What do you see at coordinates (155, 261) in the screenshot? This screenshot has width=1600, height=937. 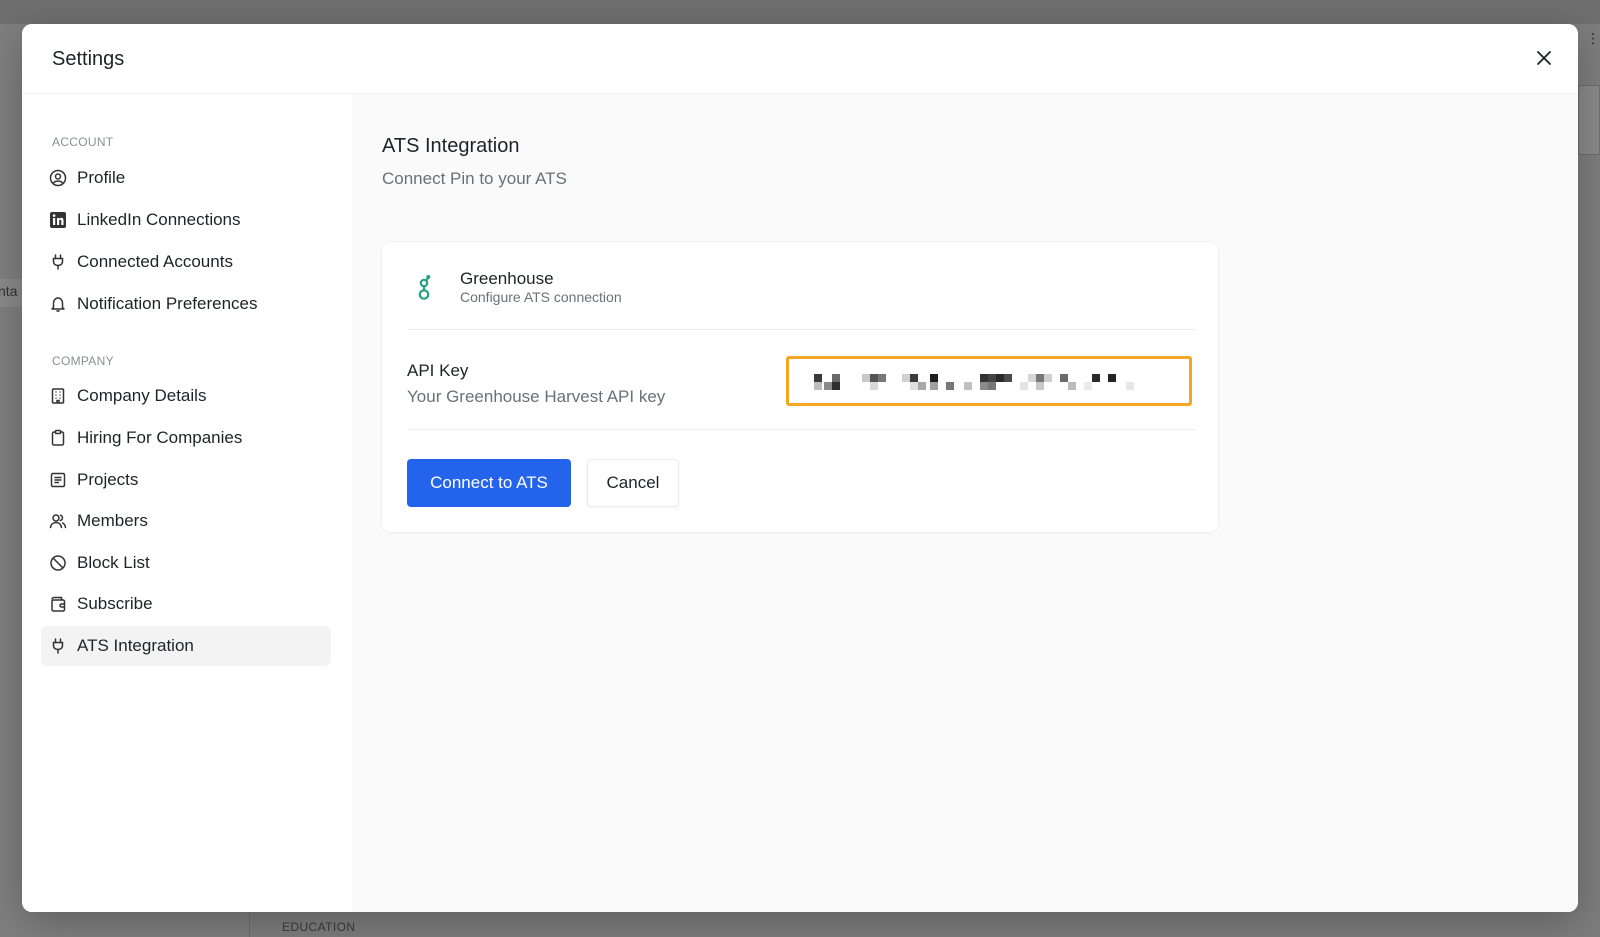 I see `sidebar-item-label: Connected Accounts` at bounding box center [155, 261].